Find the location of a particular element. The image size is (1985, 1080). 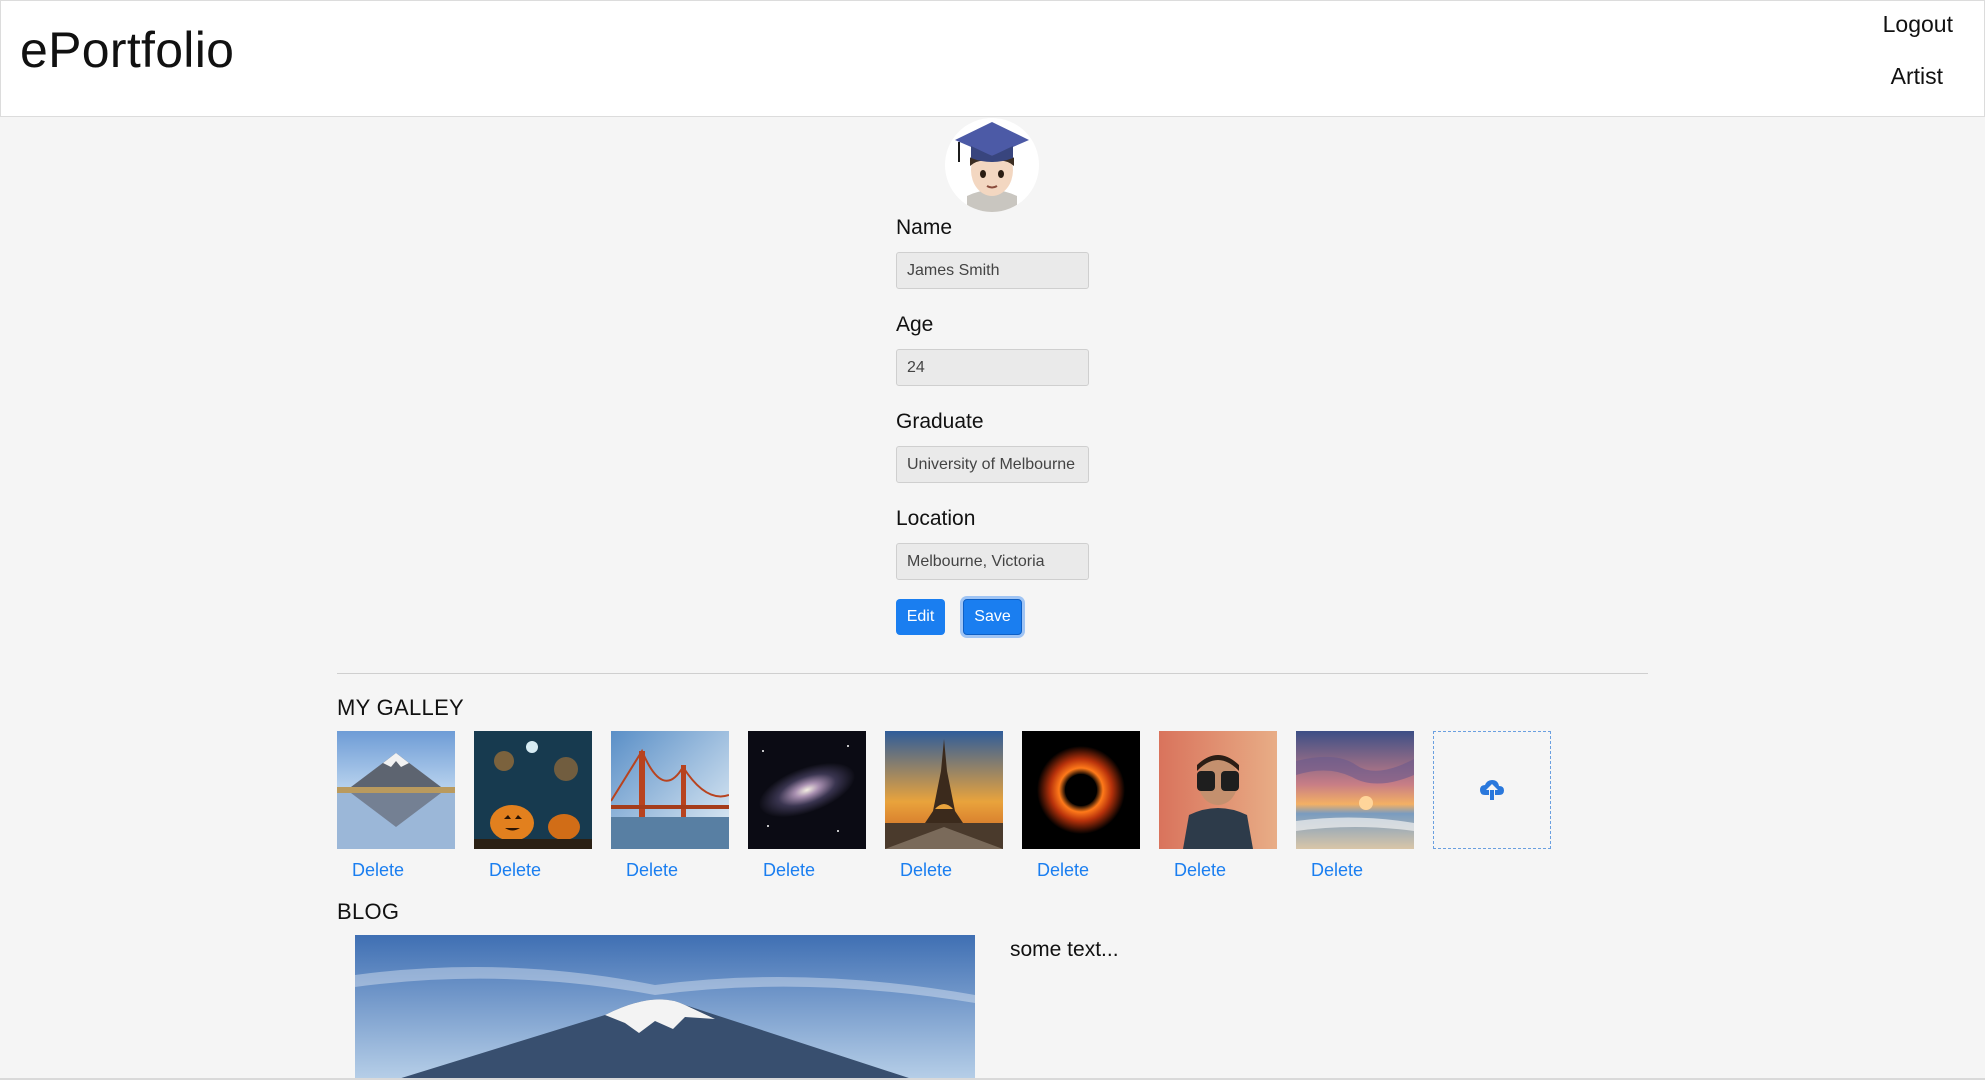

location-label: Location is located at coordinates (936, 518).